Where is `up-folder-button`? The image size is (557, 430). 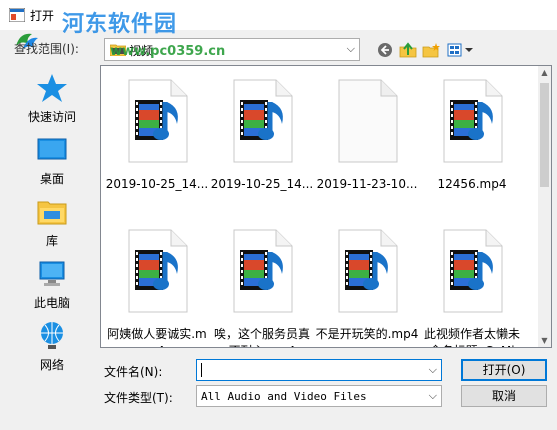 up-folder-button is located at coordinates (408, 50).